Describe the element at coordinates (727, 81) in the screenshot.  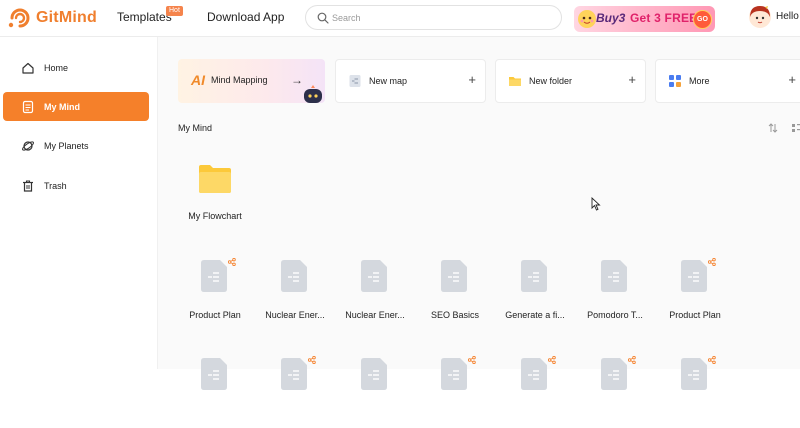
I see `more-card: More +` at that location.